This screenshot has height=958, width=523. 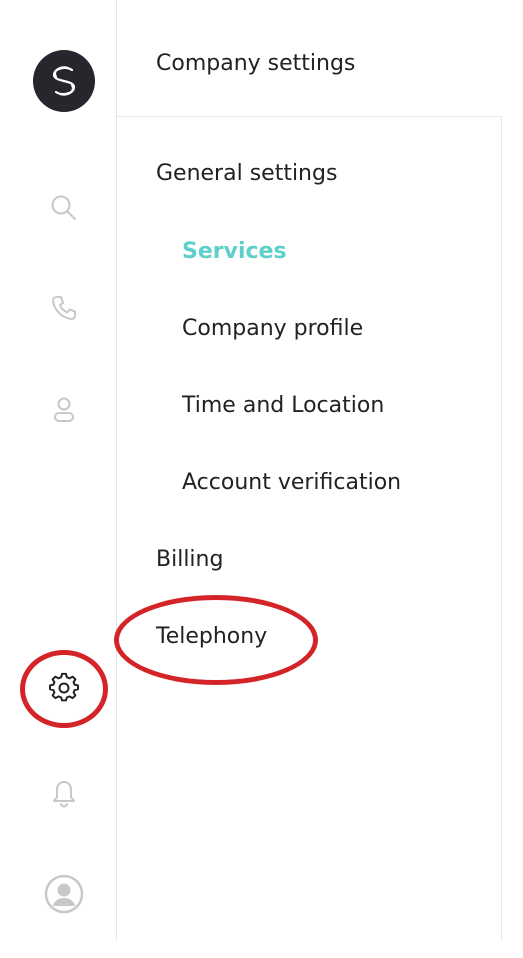 I want to click on rail-settings-button, so click(x=64, y=688).